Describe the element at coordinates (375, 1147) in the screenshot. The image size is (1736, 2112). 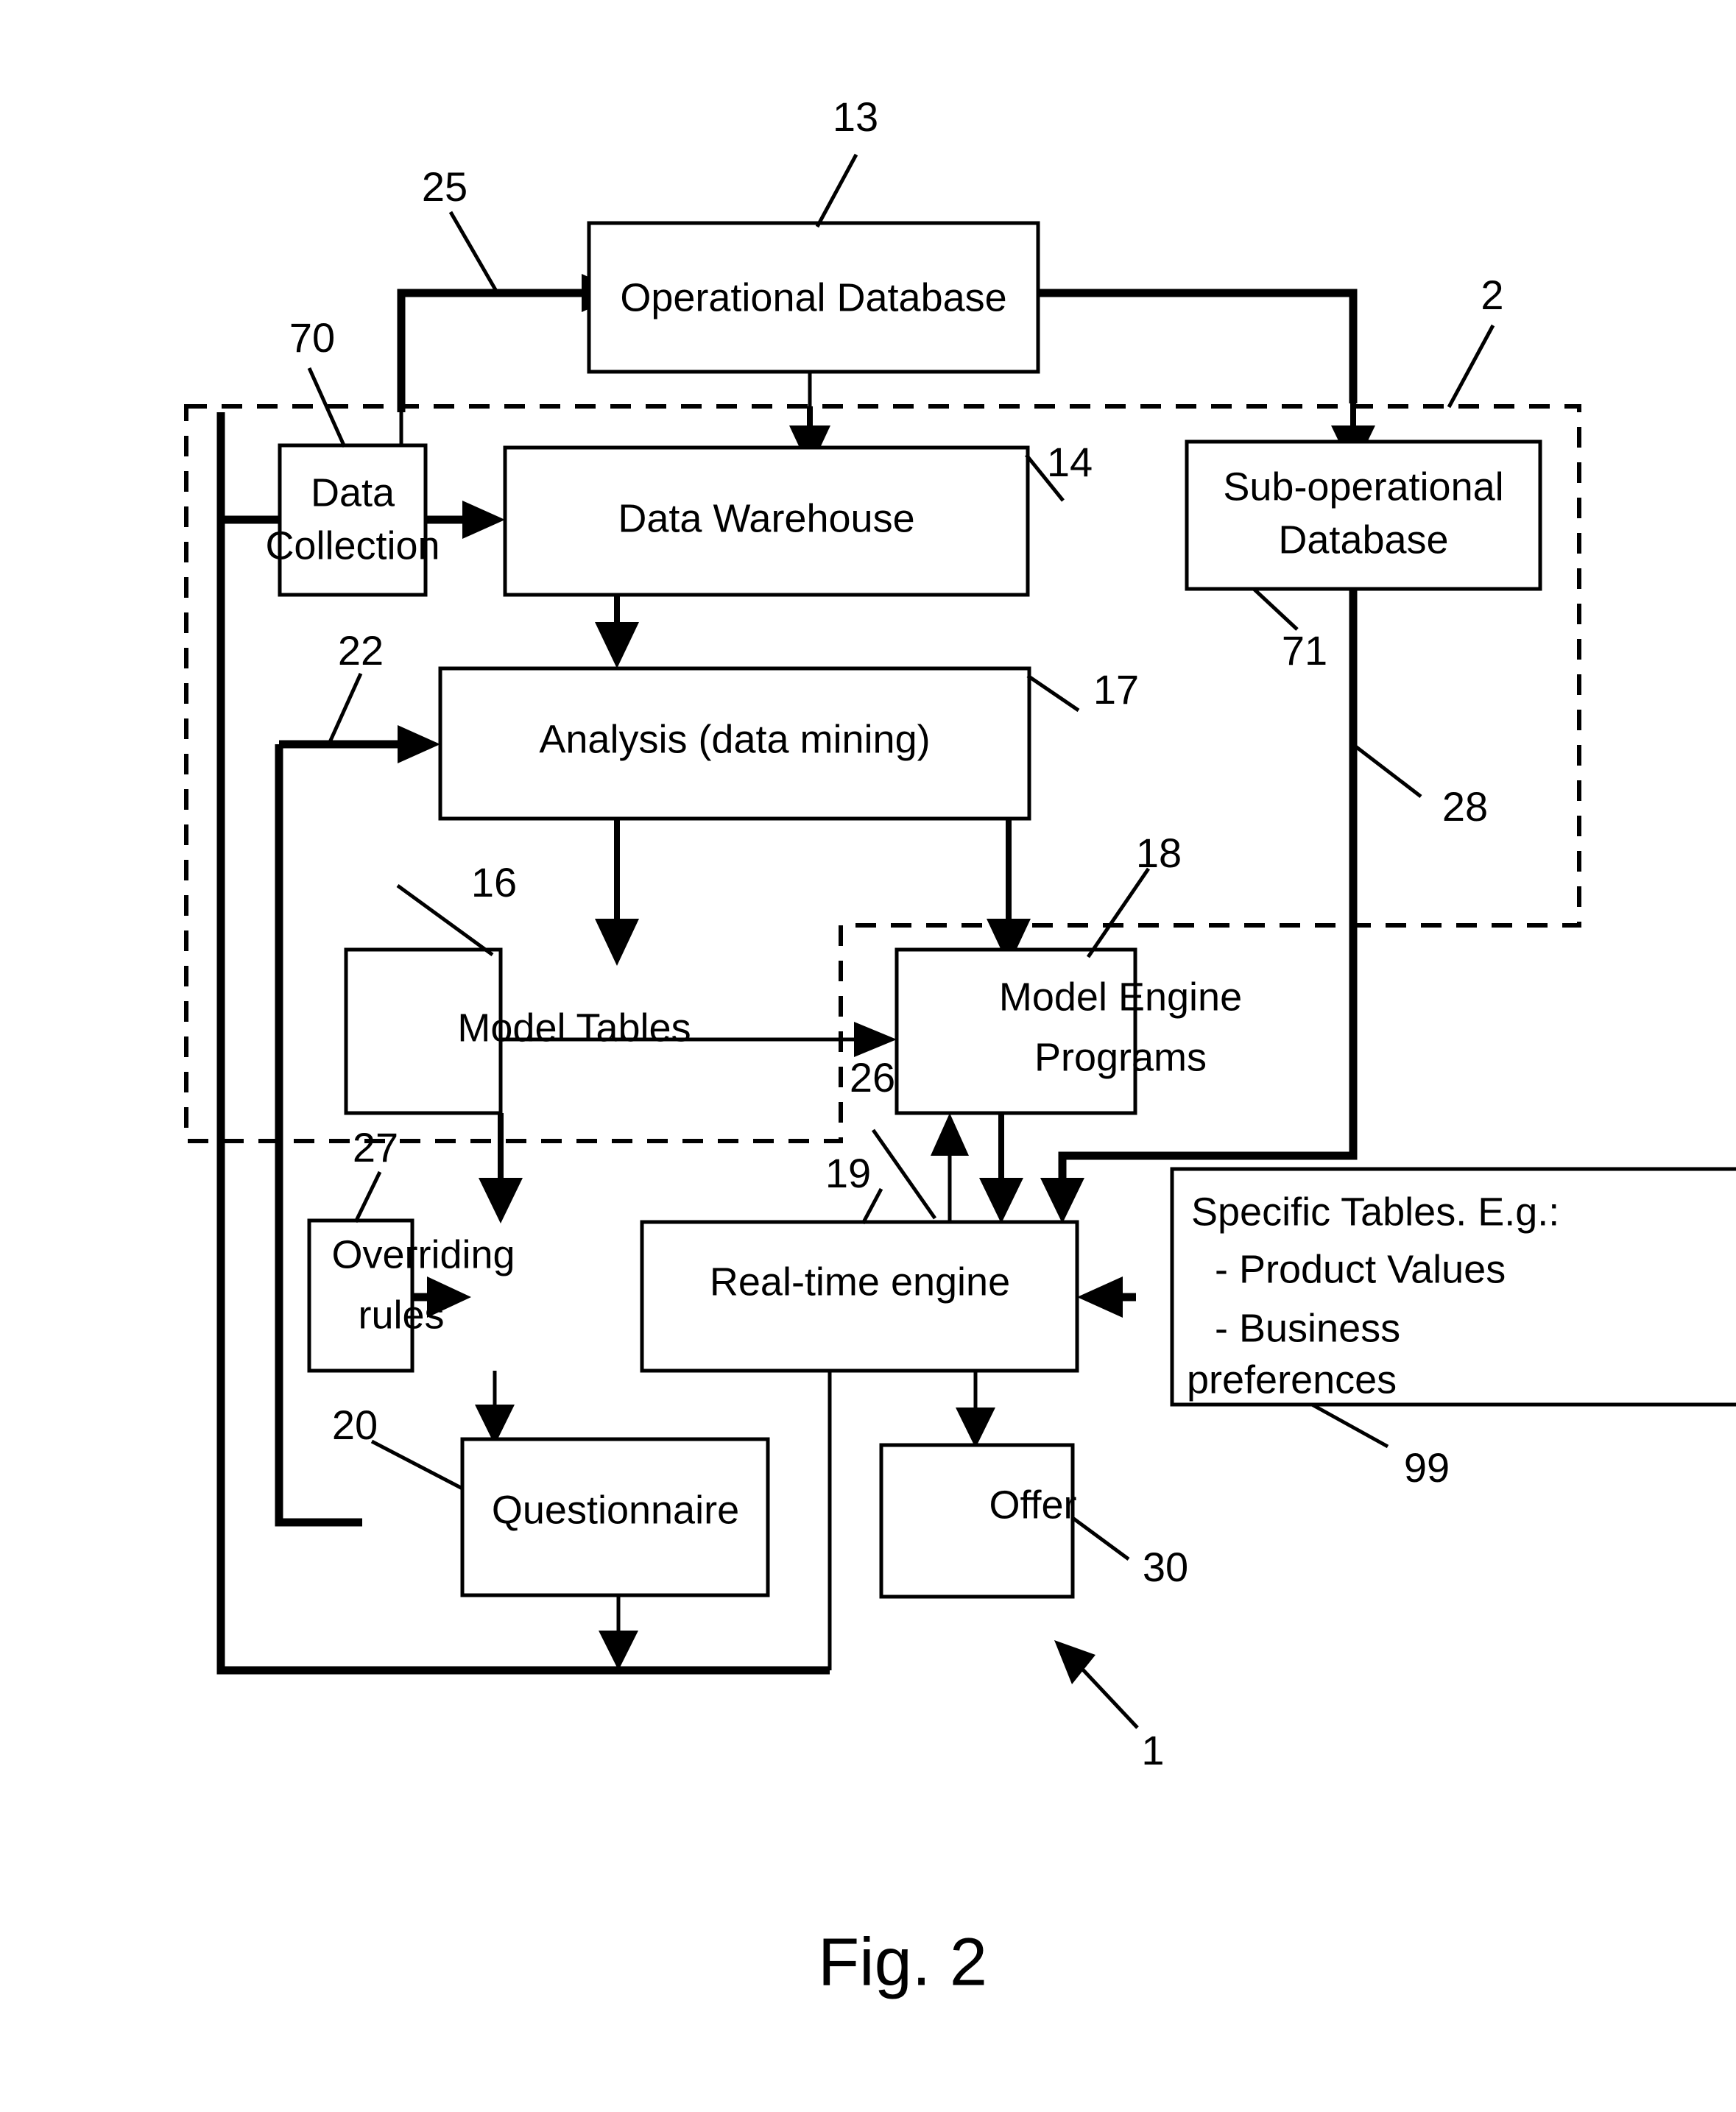
I see `ref-numeral-27: 27` at that location.